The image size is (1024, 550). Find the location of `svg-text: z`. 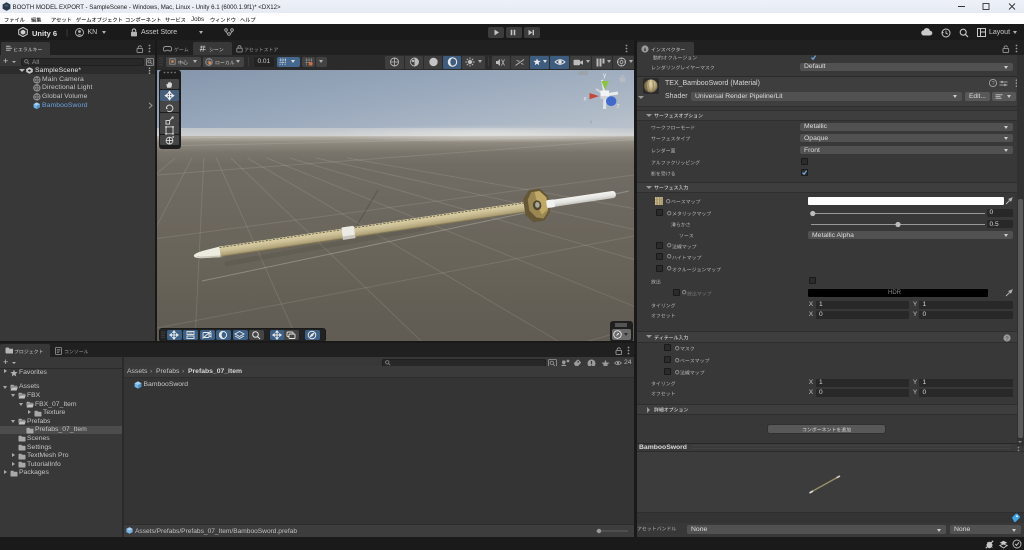

svg-text: z is located at coordinates (618, 106).